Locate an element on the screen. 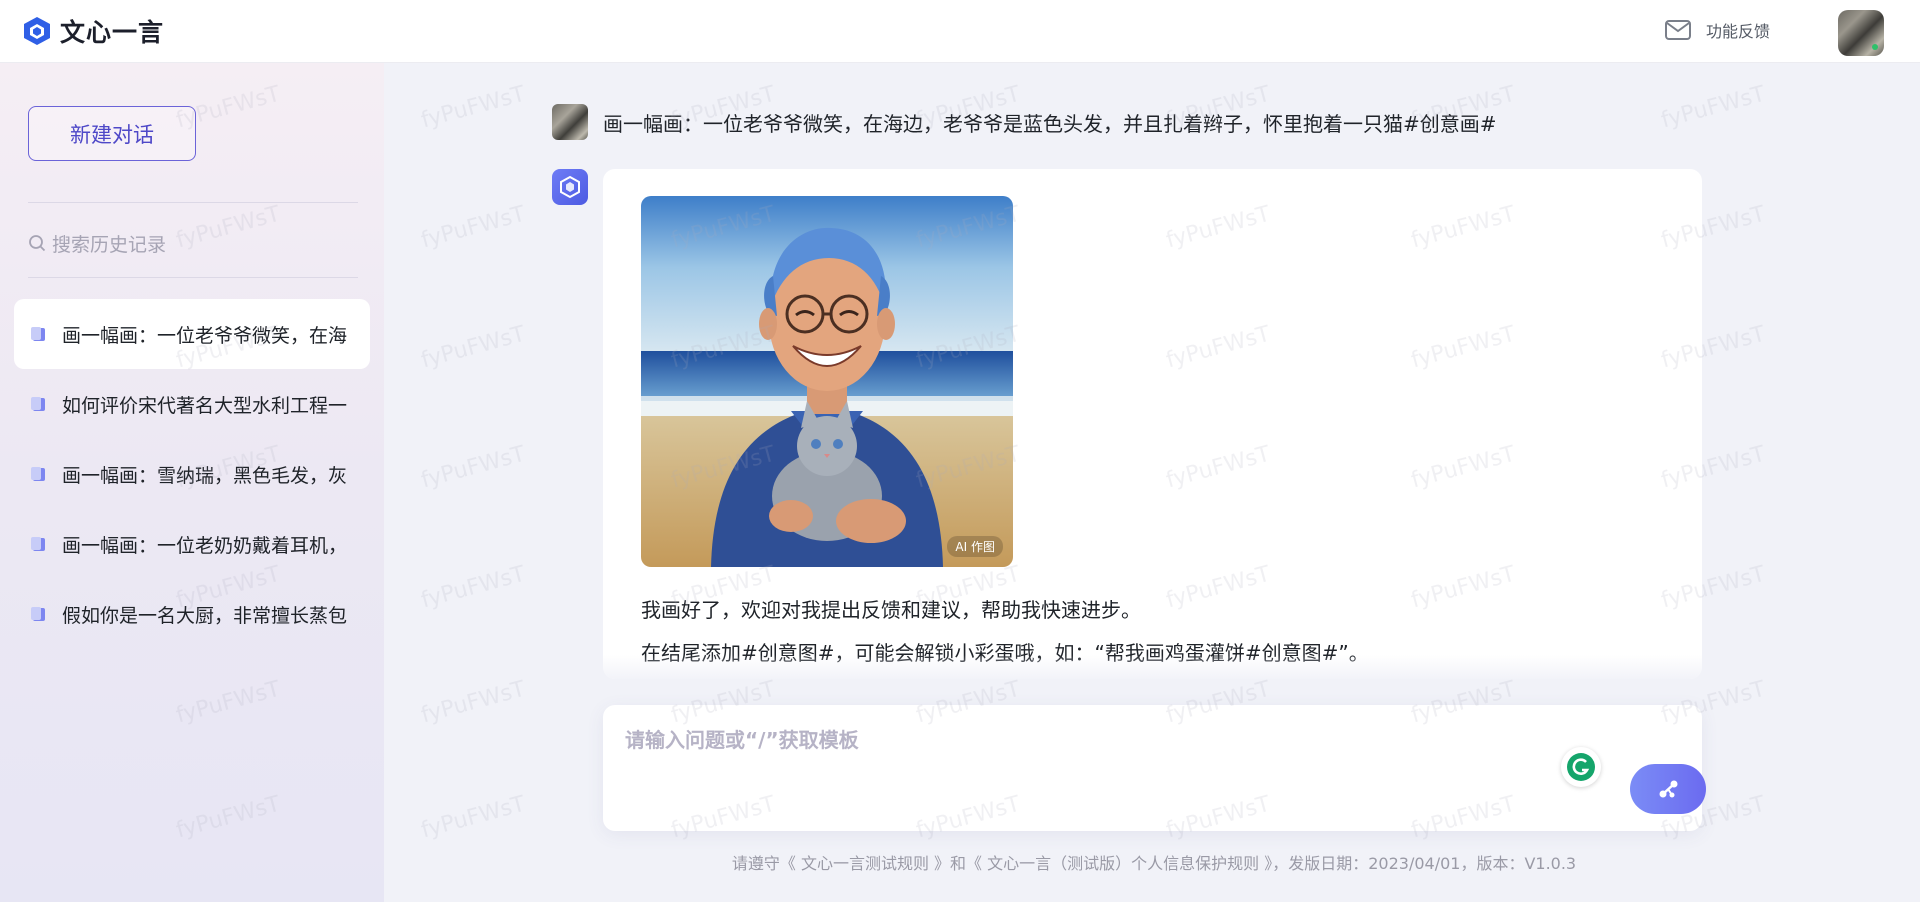  history-item: 假如你是一名大厨，非常擅长蒸包 is located at coordinates (192, 614).